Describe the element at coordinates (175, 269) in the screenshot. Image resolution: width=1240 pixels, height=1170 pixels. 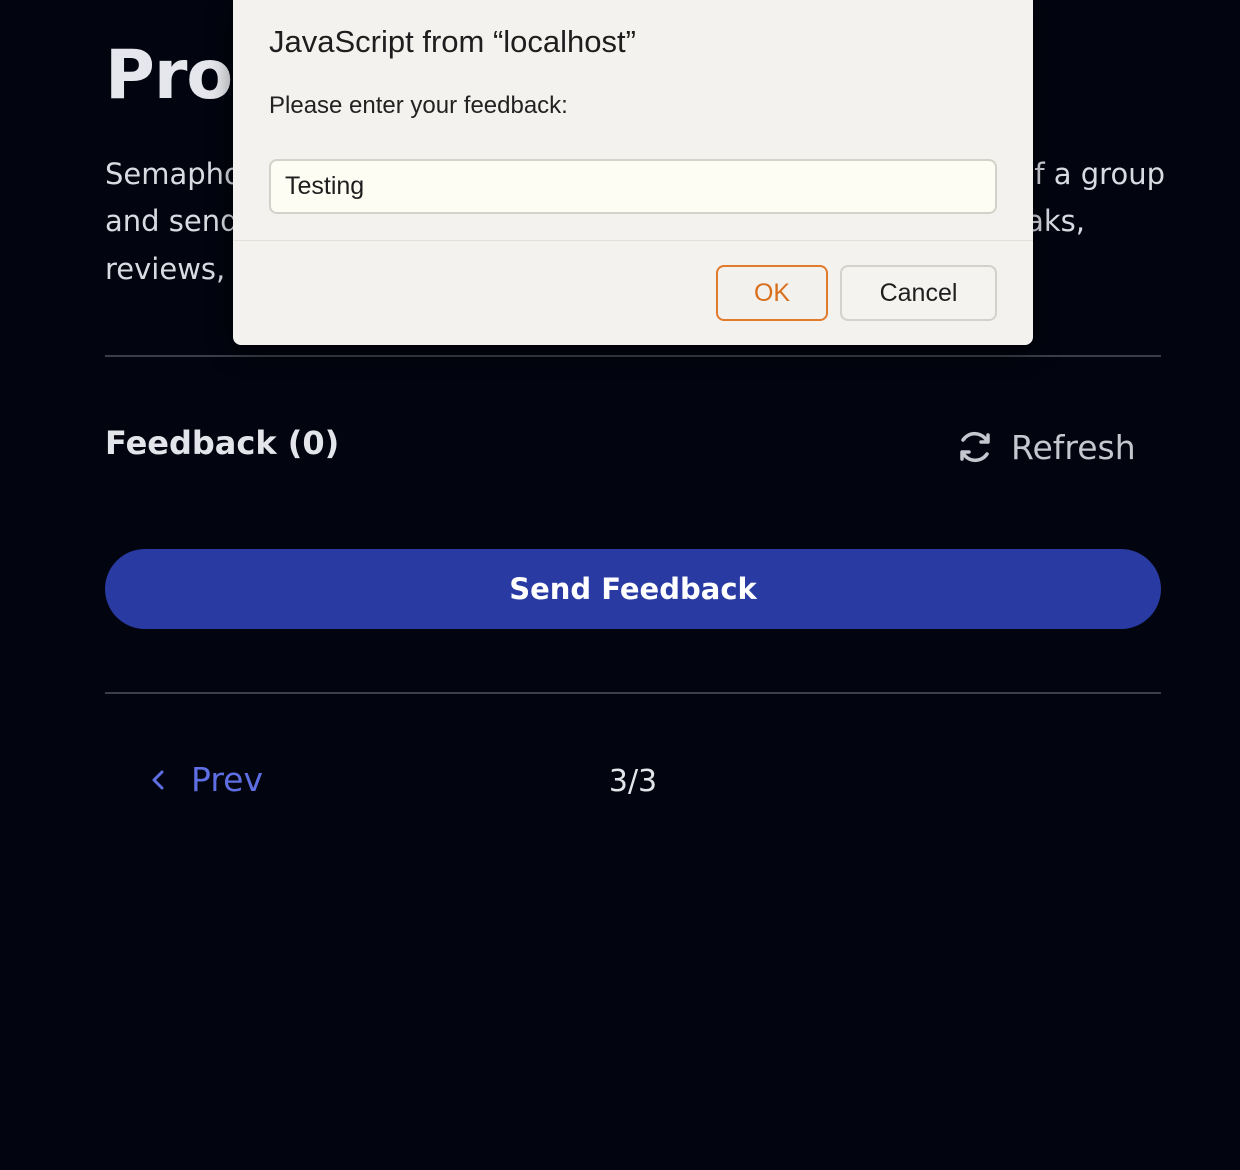
I see `description-line-3-left: reviews, f` at that location.